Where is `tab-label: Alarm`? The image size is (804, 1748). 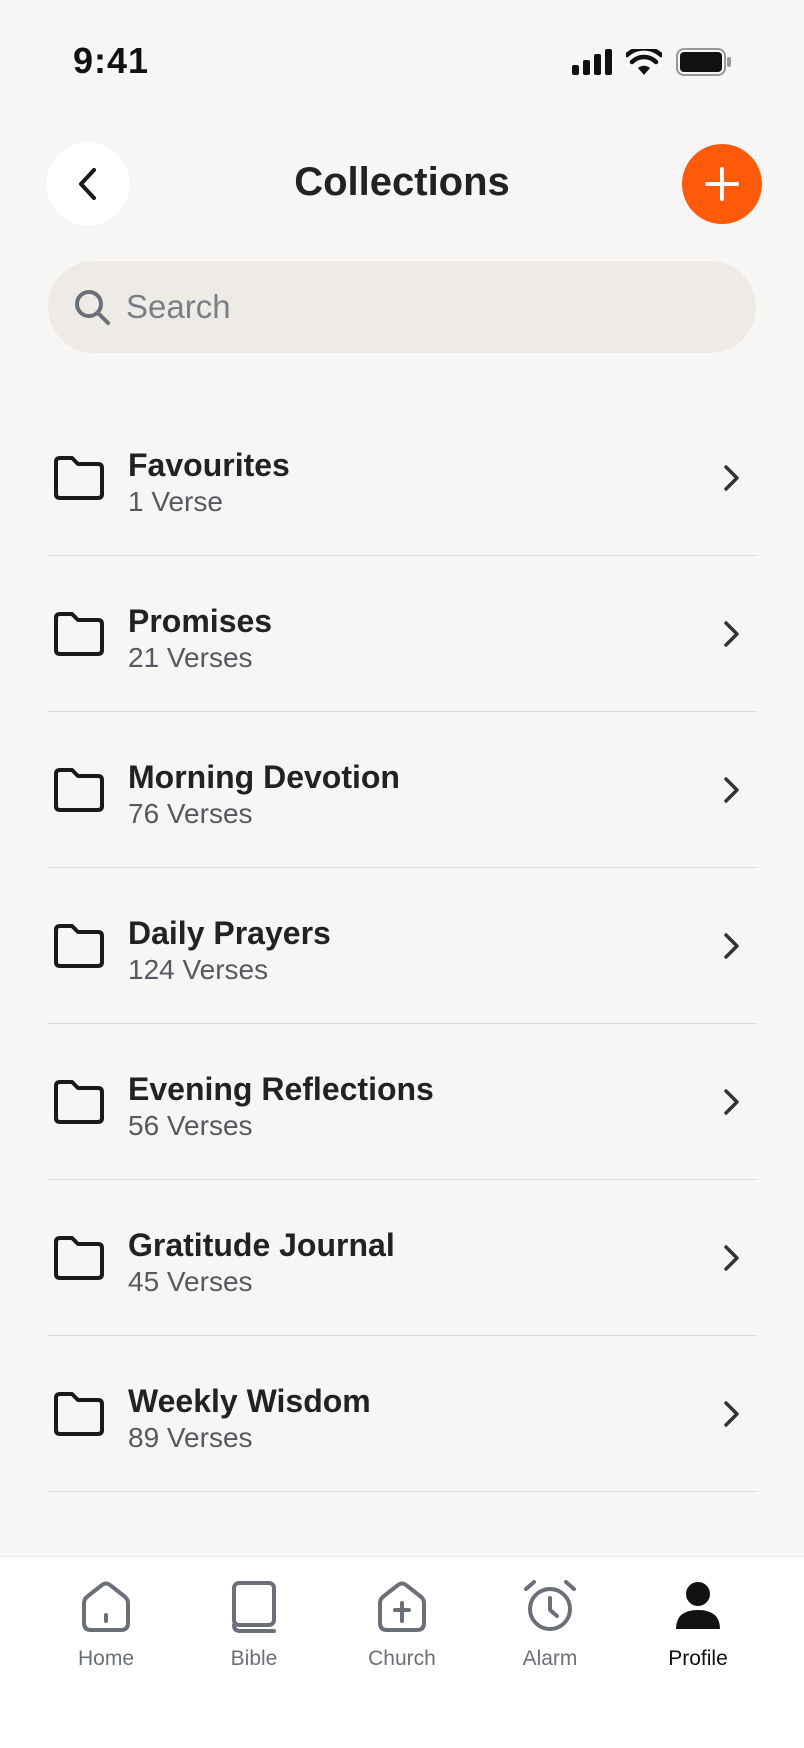 tab-label: Alarm is located at coordinates (550, 1658).